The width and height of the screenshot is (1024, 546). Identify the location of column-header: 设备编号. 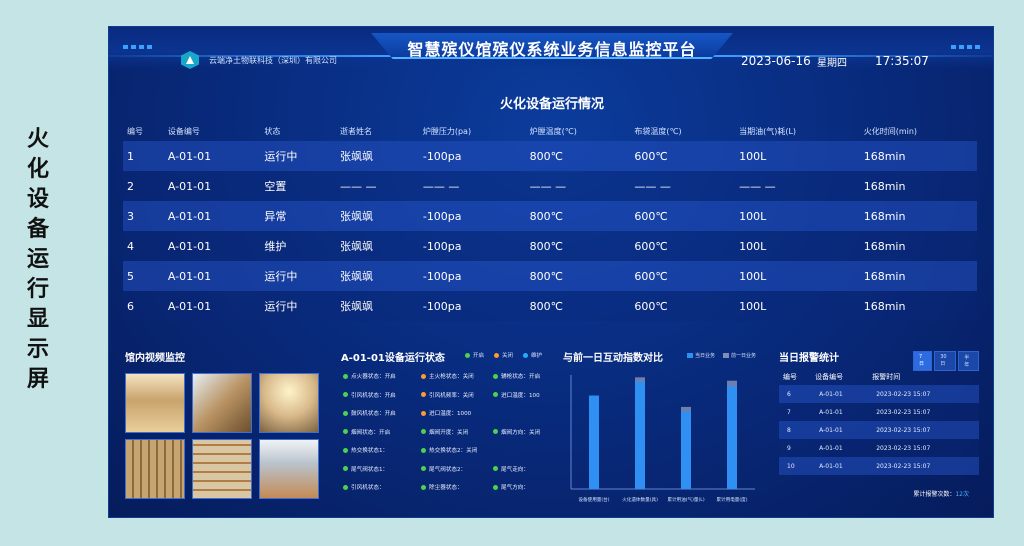
(183, 131).